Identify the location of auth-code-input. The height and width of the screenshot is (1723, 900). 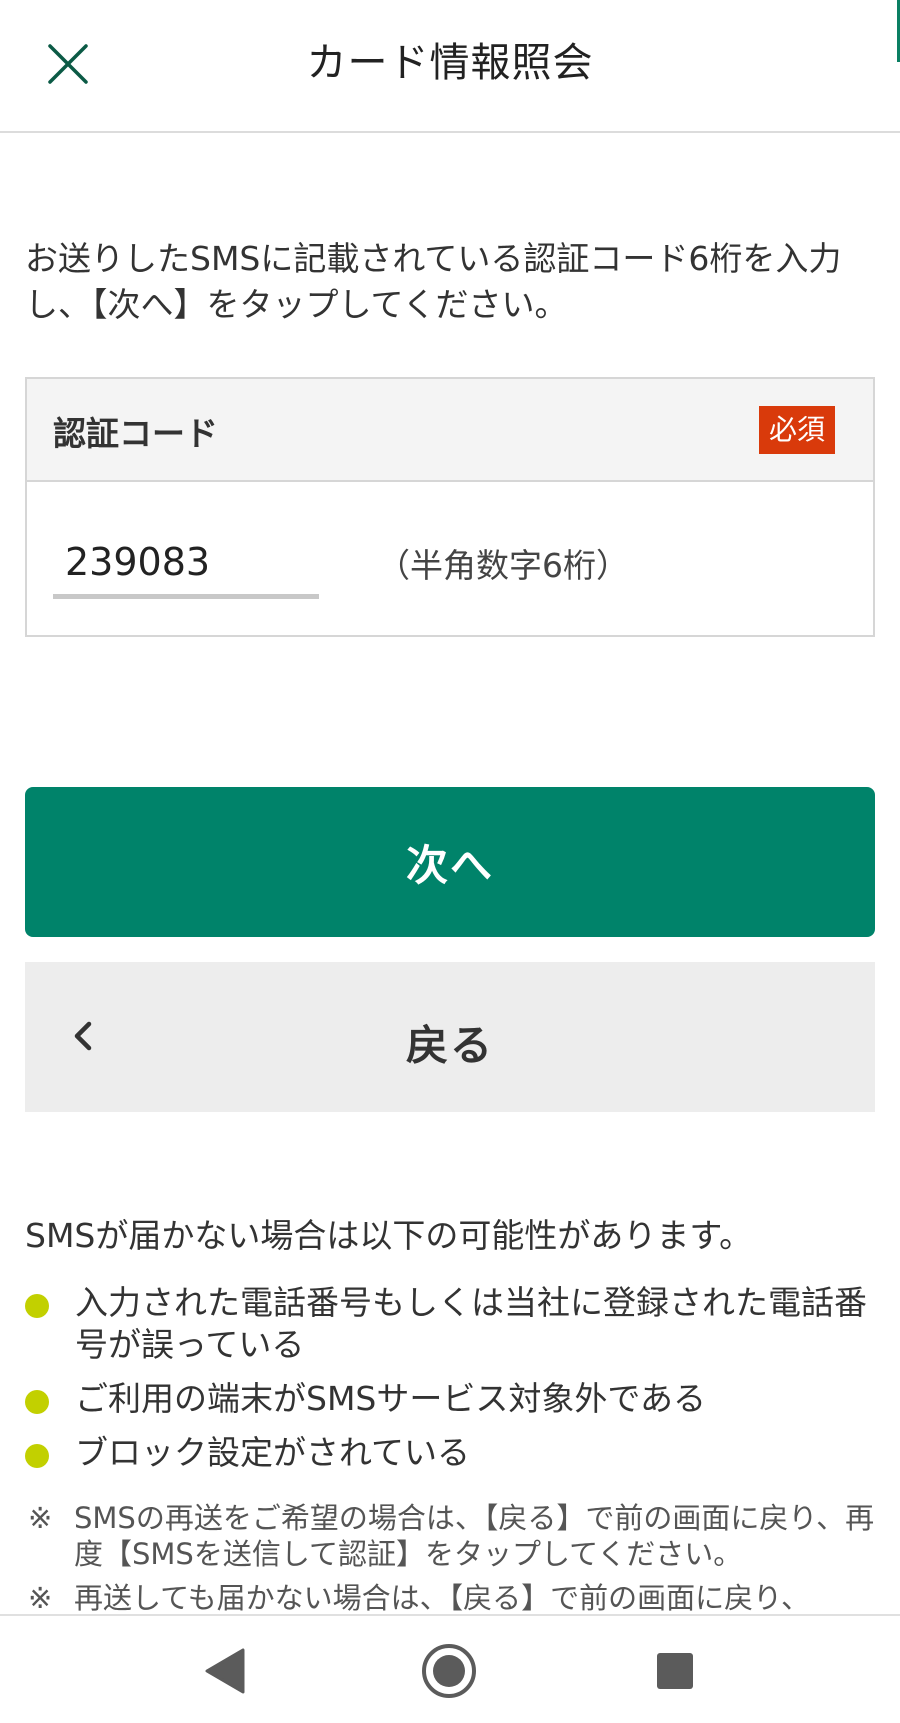
(186, 564).